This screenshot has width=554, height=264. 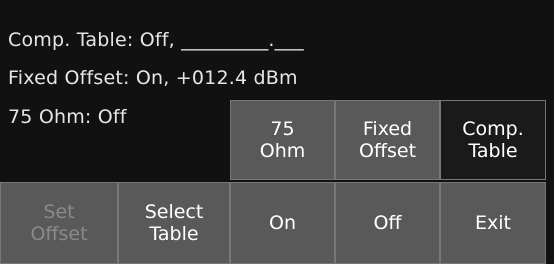 I want to click on comp-table-status: Comp. Table: Off, _________.___, so click(x=156, y=40).